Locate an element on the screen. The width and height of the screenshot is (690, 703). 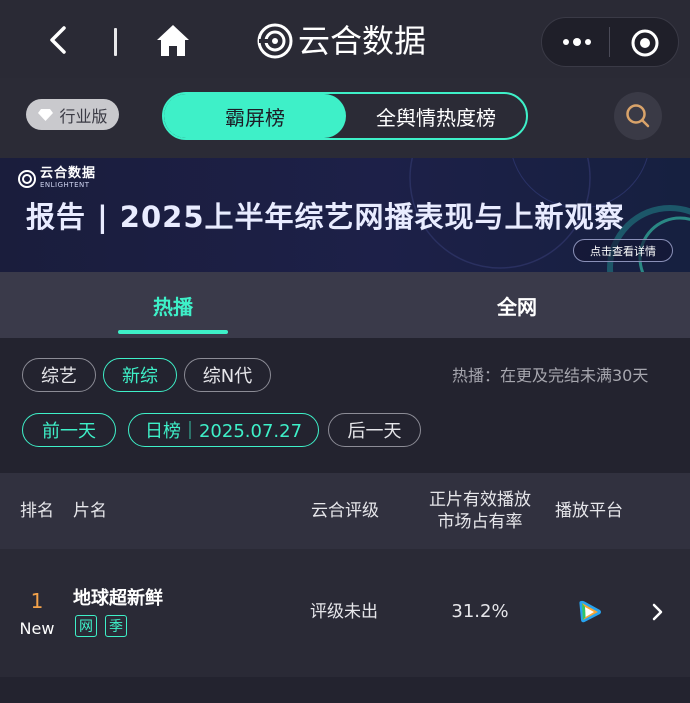
back-arrow-icon is located at coordinates (58, 40).